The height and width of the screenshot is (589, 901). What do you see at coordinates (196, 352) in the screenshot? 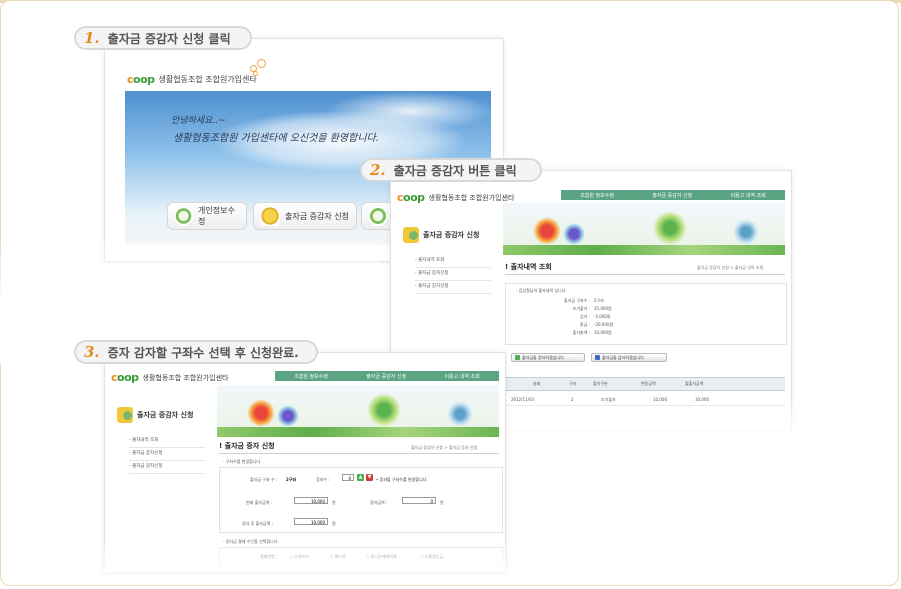
I see `step-3-label: 3. 증자 감자할 구좌수 선택 후 신청완료.` at bounding box center [196, 352].